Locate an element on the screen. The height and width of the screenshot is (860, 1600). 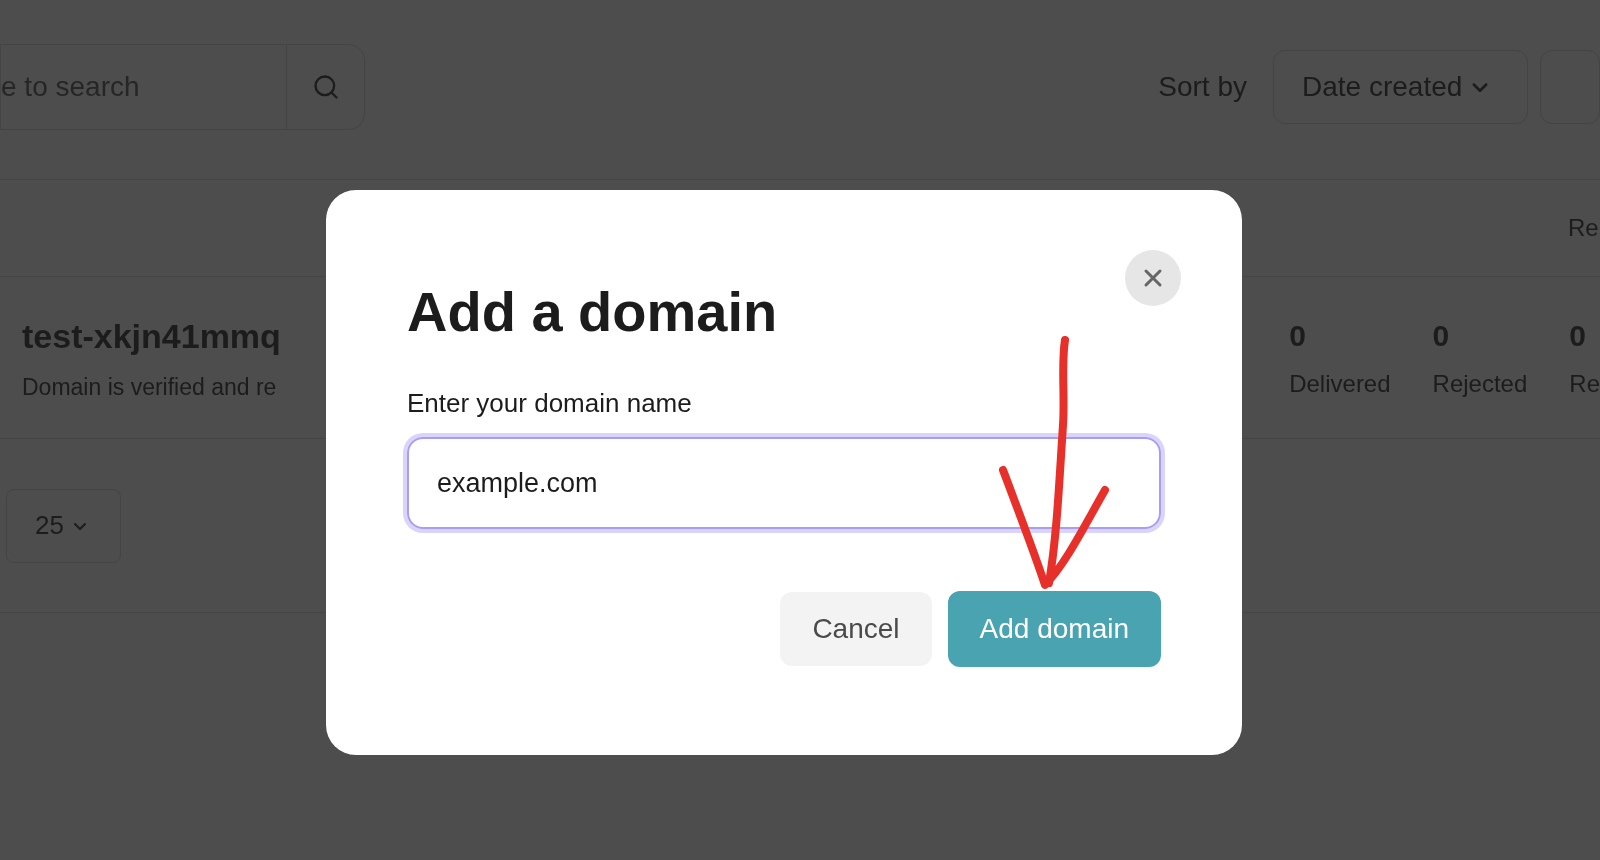
field-value: example.com is located at coordinates (517, 483).